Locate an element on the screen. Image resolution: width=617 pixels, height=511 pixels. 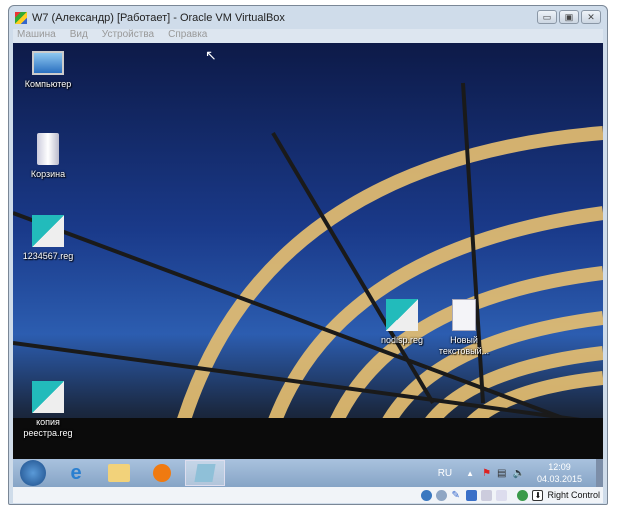
clock: 12:09 04.03.2015 is located at coordinates (559, 473).